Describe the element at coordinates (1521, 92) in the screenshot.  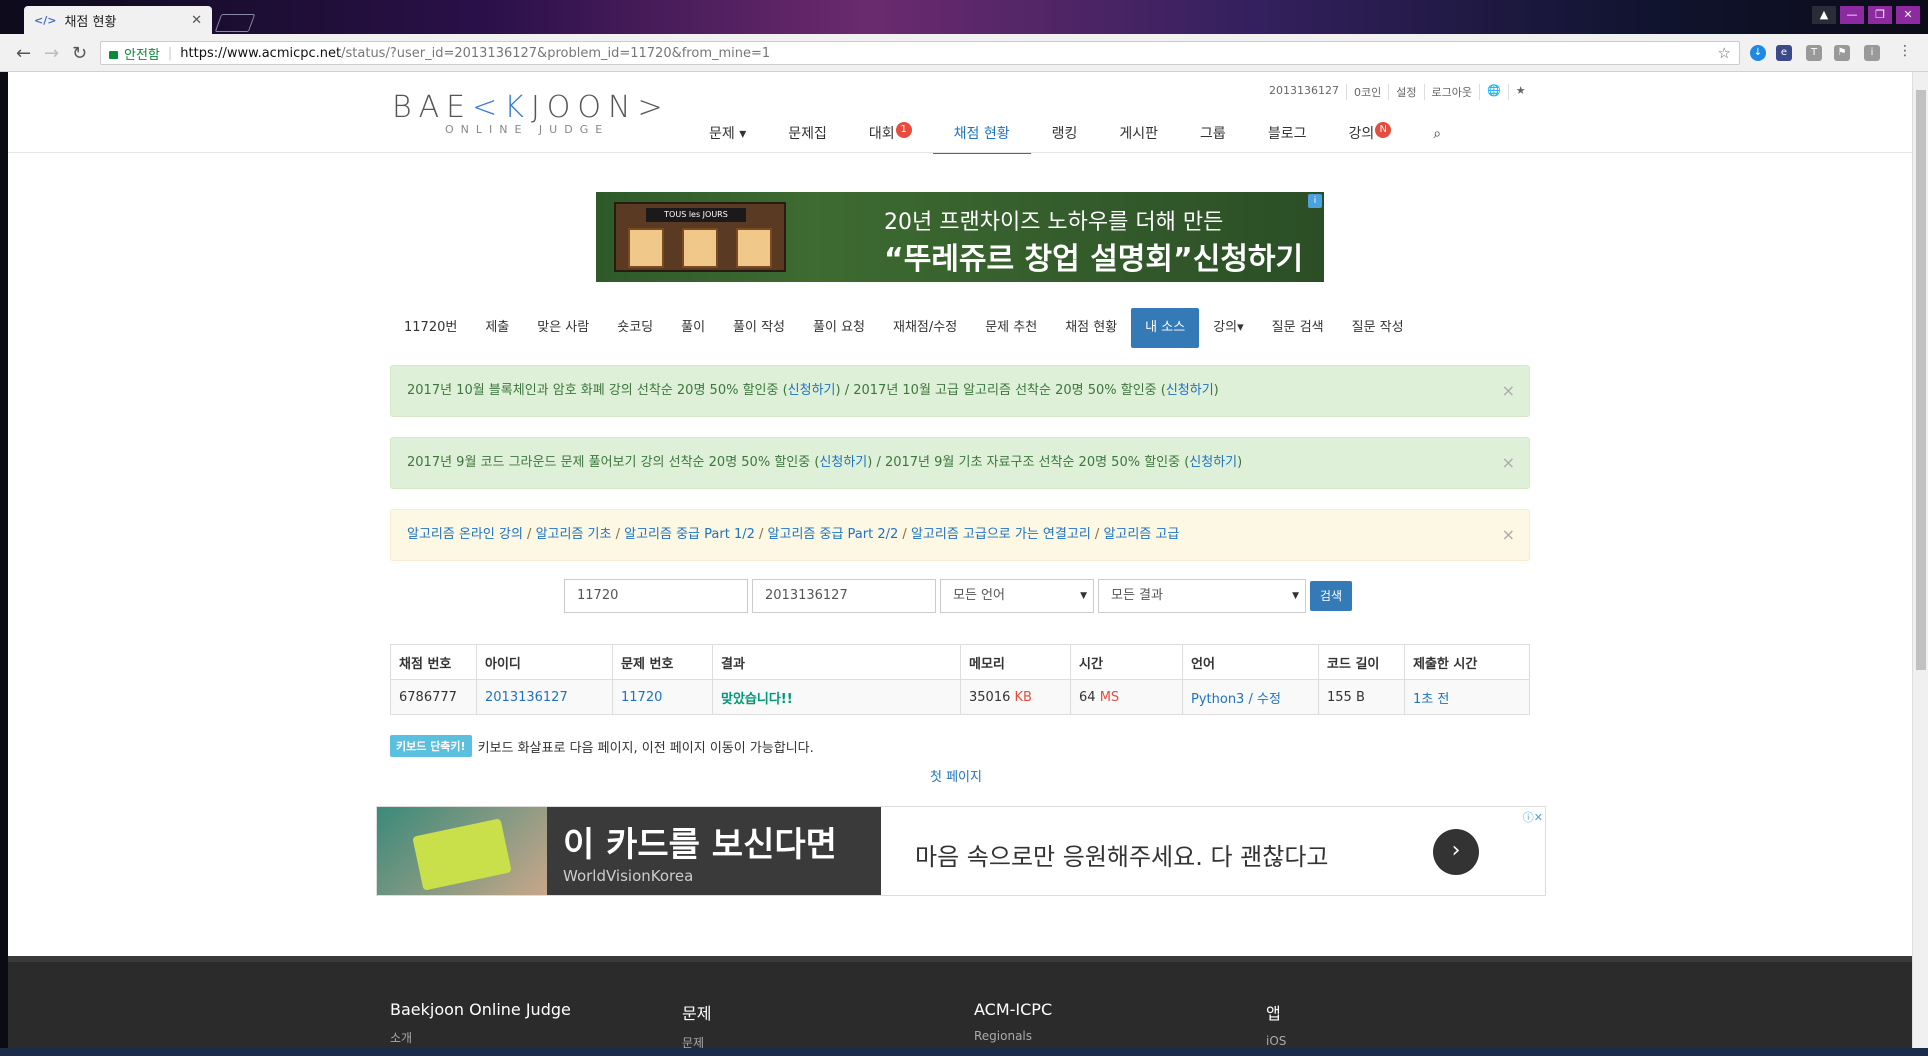
I see `star-icon: ★` at that location.